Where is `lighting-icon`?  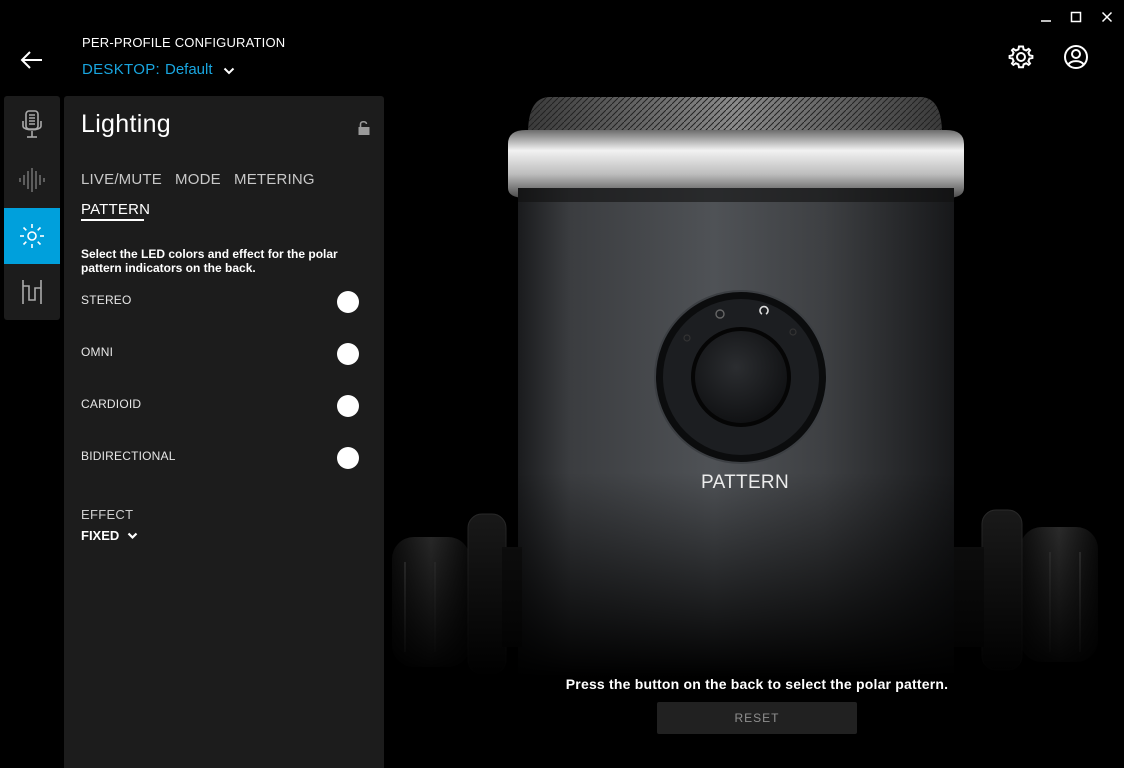
lighting-icon is located at coordinates (32, 236).